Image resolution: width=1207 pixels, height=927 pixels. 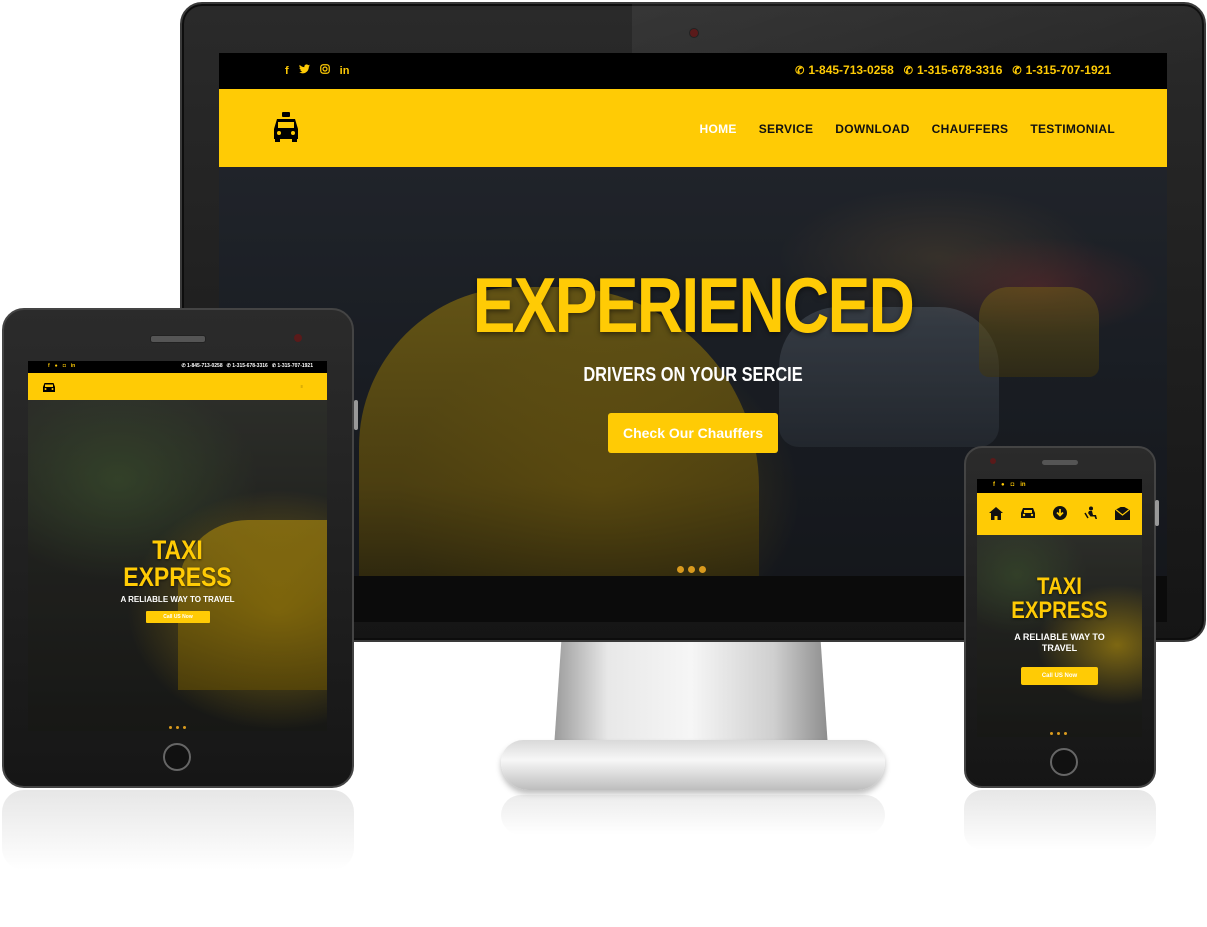 What do you see at coordinates (1122, 513) in the screenshot?
I see `mail-icon` at bounding box center [1122, 513].